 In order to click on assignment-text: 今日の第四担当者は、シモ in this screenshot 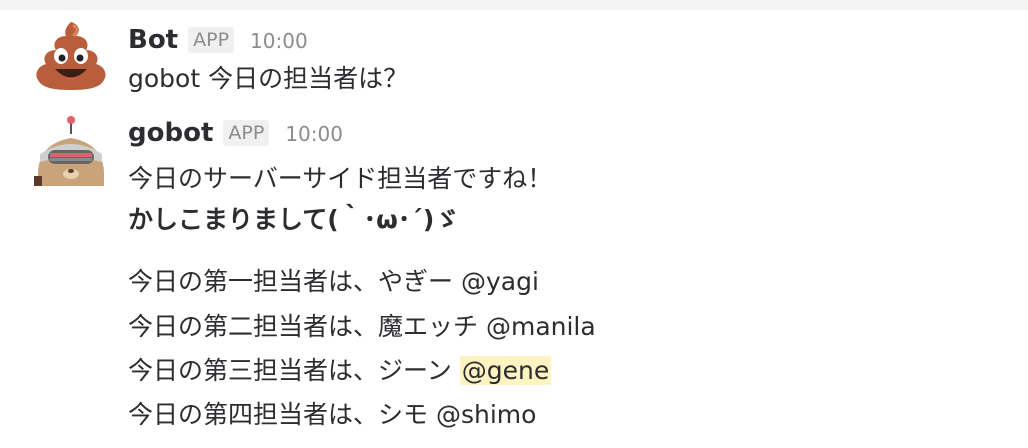, I will do `click(278, 414)`.